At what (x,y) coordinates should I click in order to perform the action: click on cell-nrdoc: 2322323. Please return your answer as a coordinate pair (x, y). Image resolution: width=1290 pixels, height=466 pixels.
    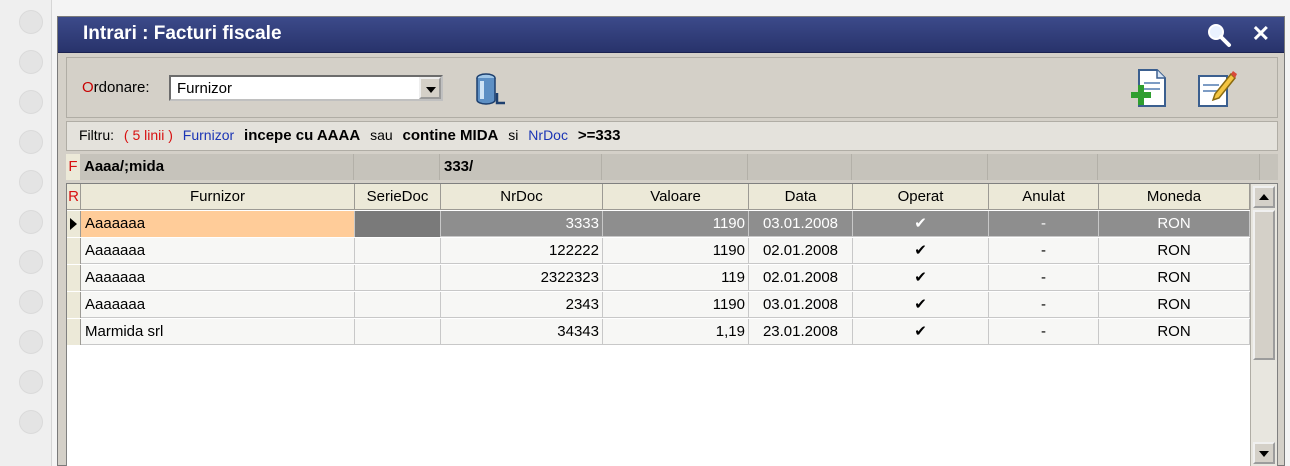
    Looking at the image, I should click on (522, 278).